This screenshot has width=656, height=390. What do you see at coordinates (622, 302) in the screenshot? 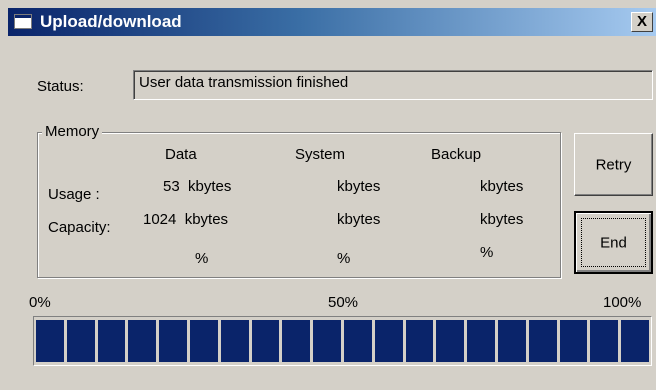
I see `progress-label-end: 100%` at bounding box center [622, 302].